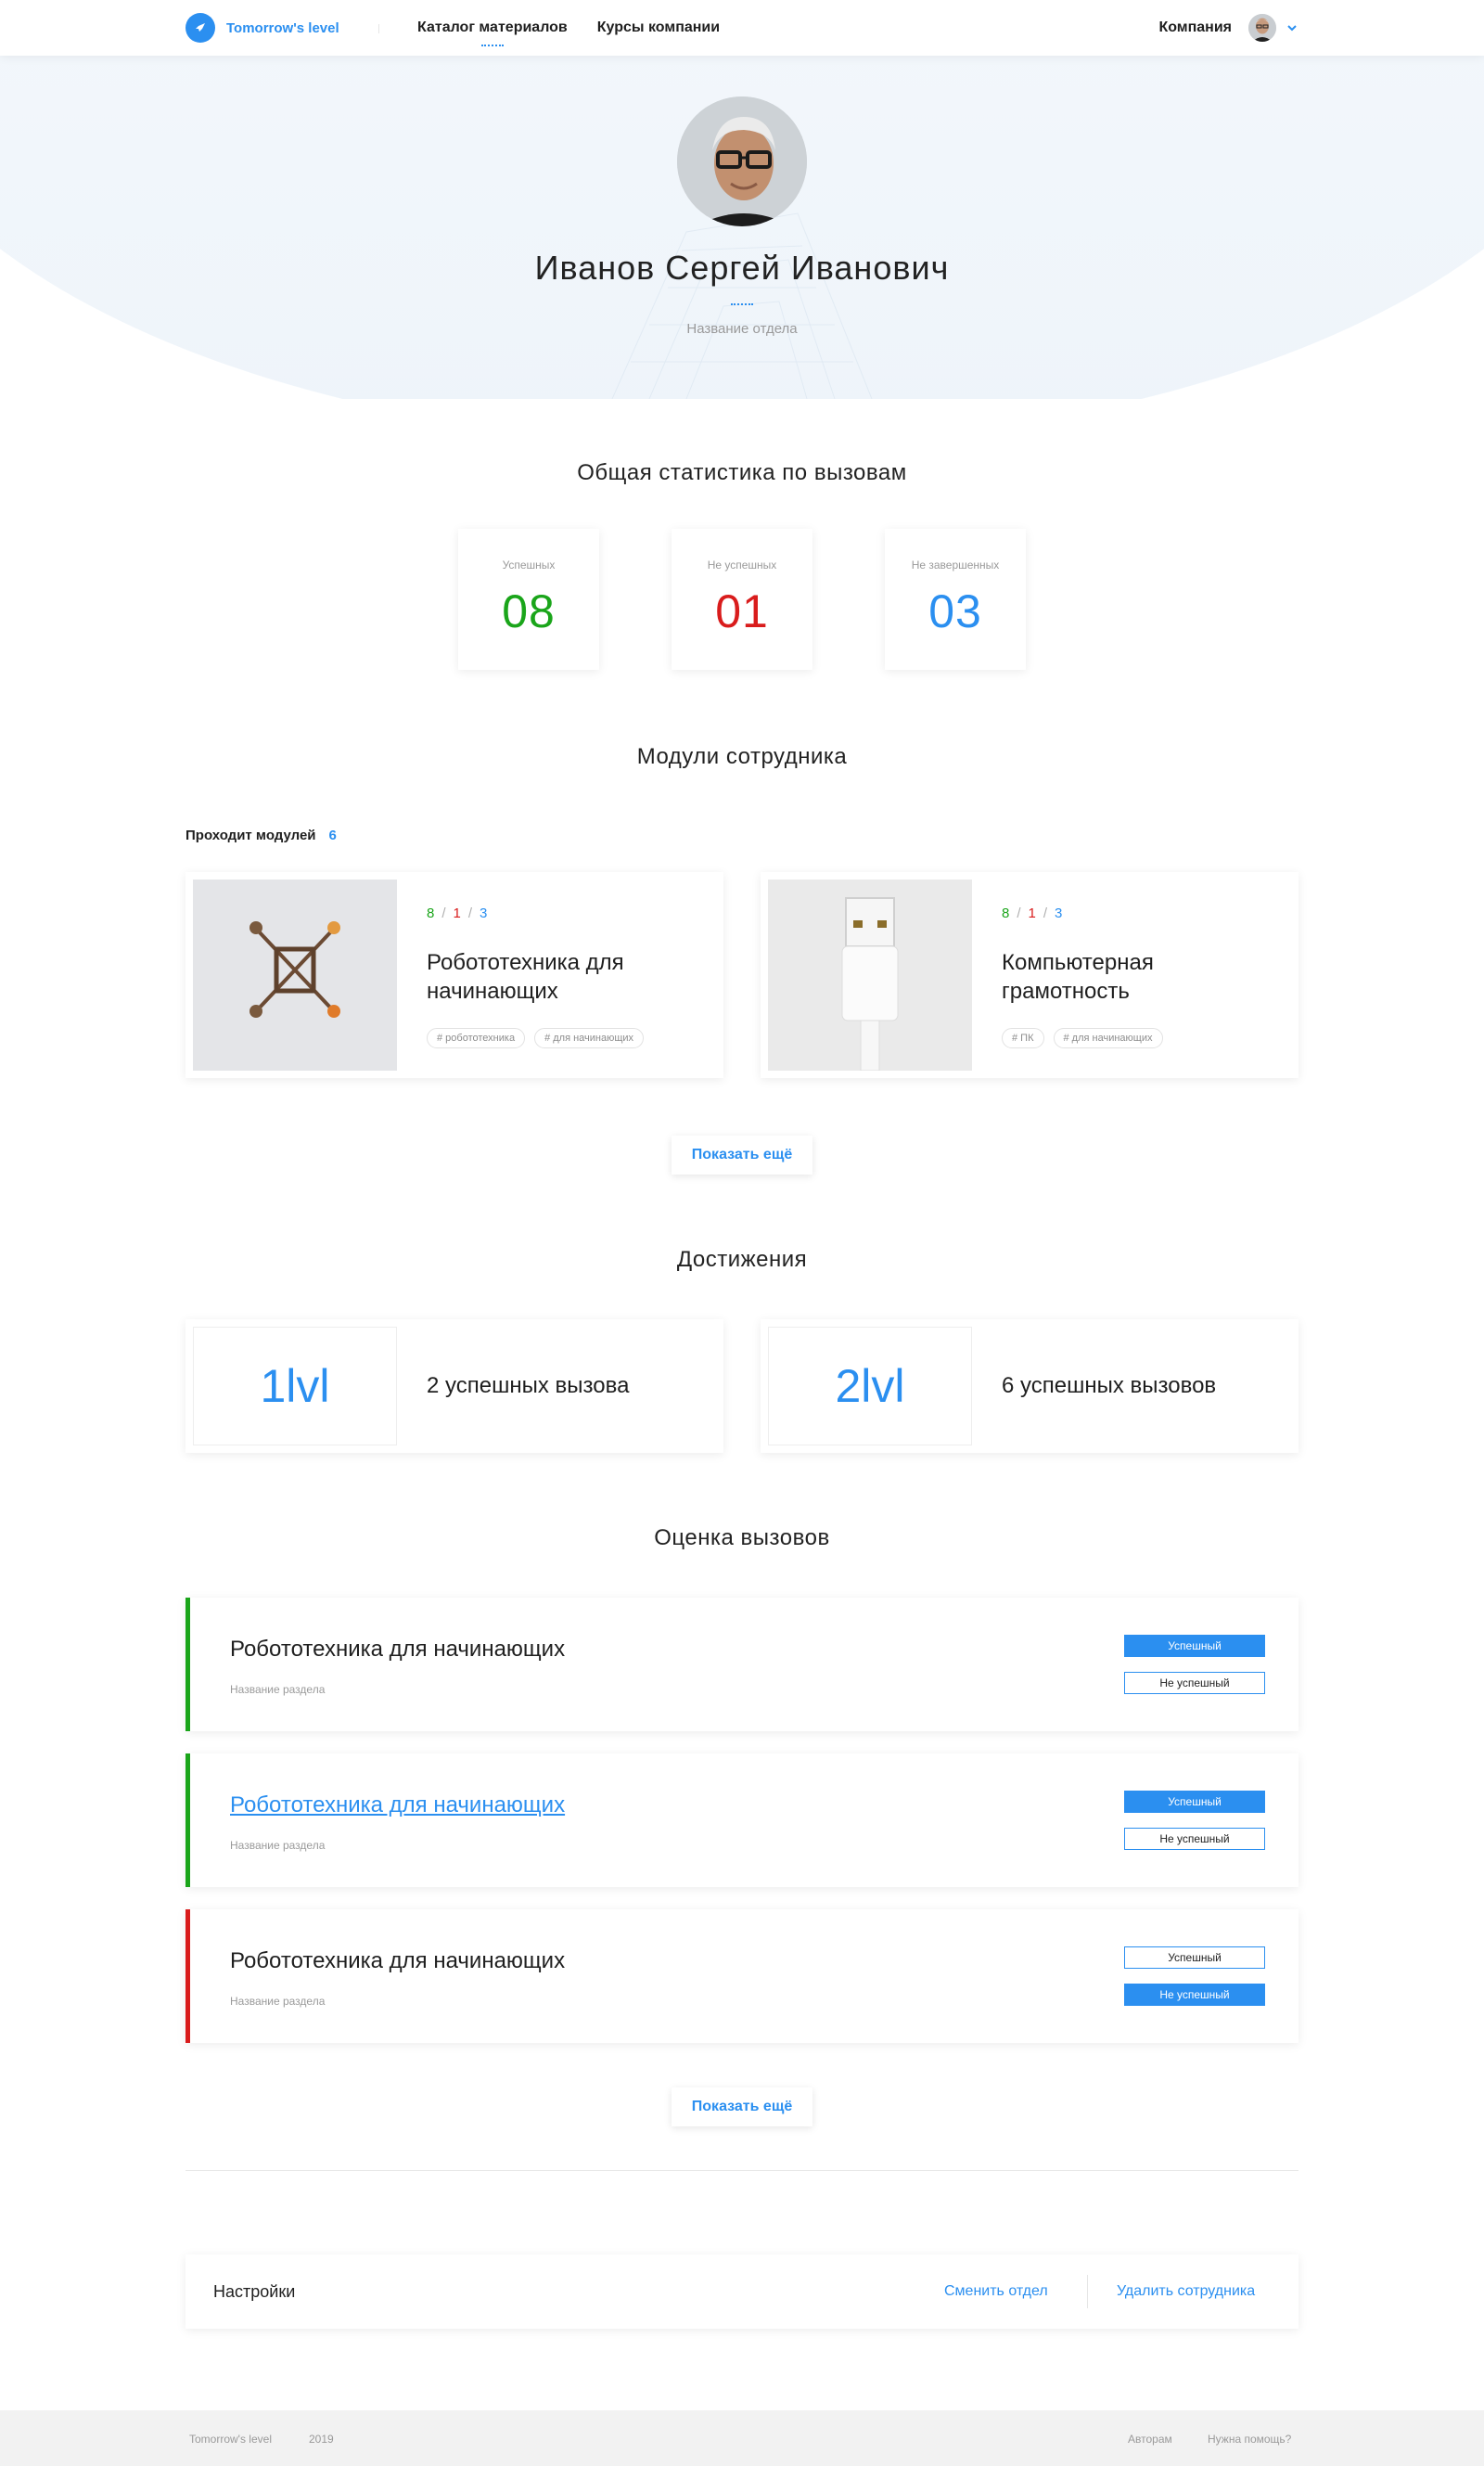 The width and height of the screenshot is (1484, 2466). What do you see at coordinates (529, 565) in the screenshot?
I see `stat-label: Успешных` at bounding box center [529, 565].